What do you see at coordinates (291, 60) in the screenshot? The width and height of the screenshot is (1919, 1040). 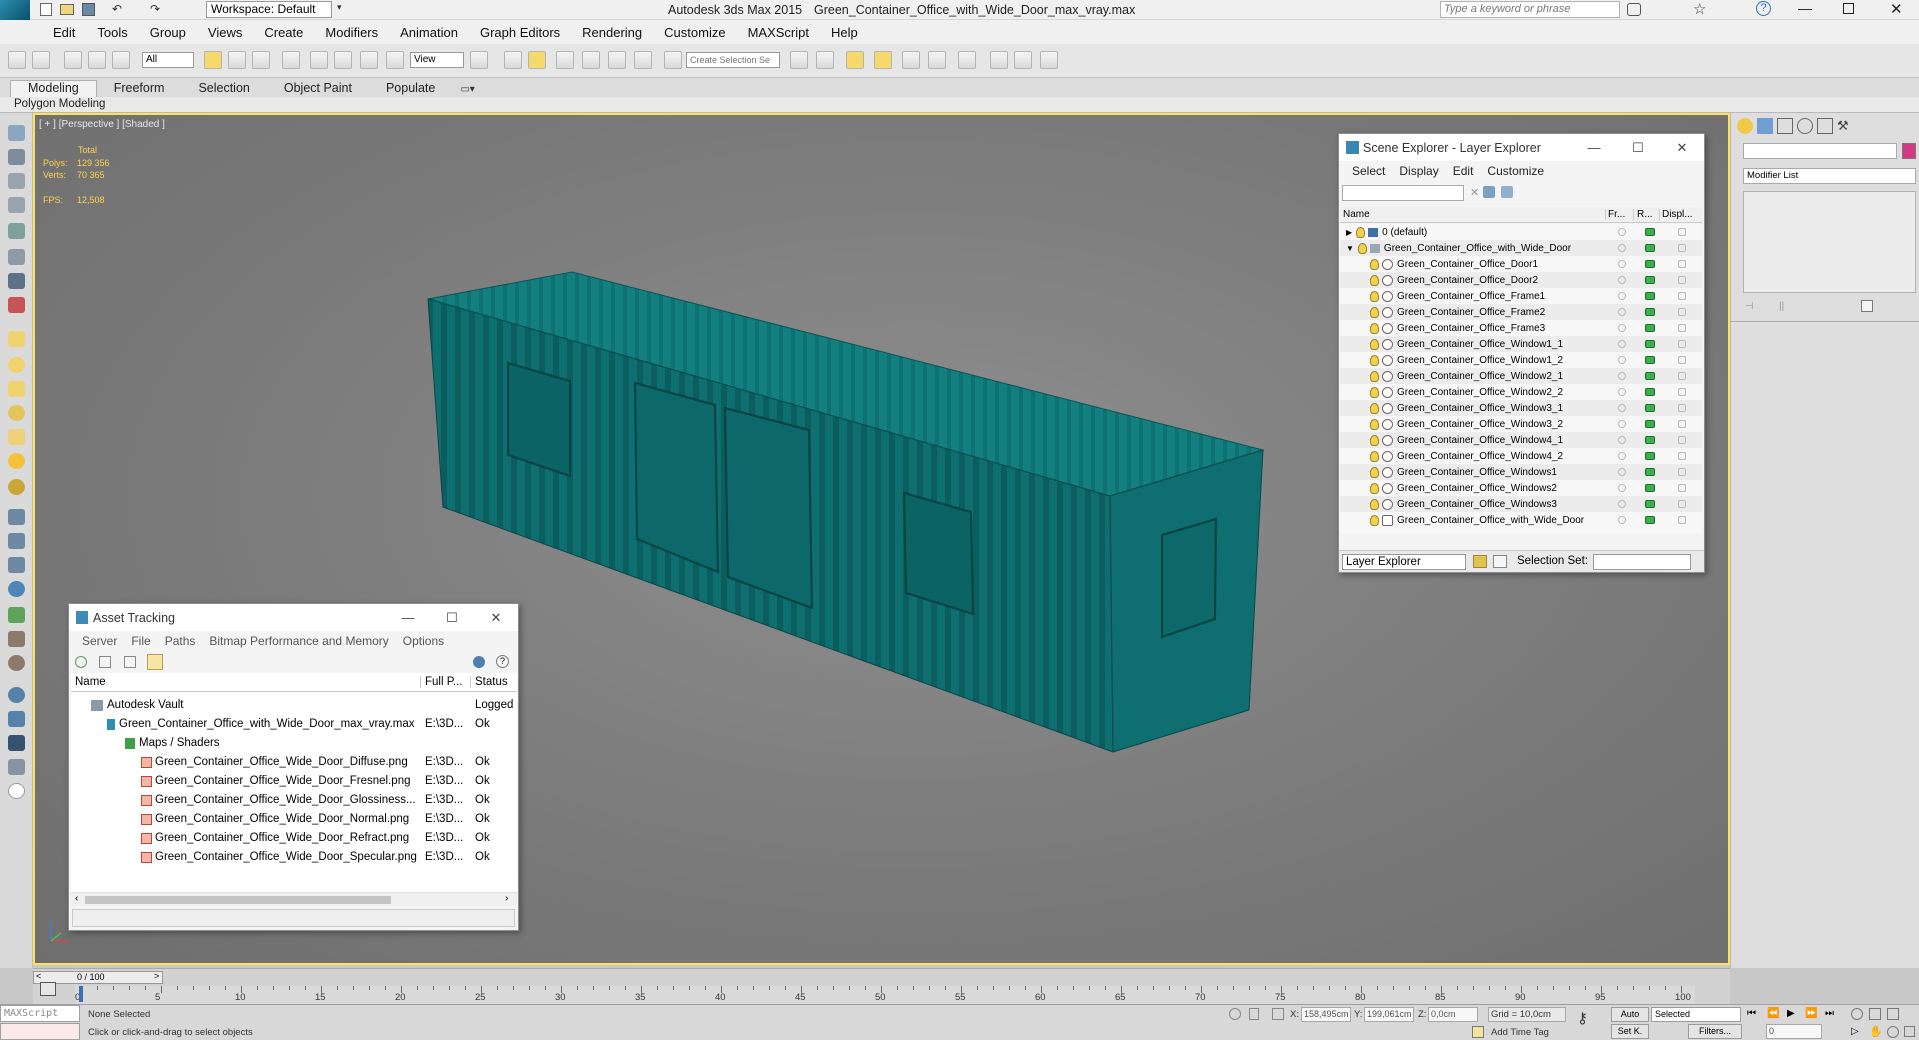 I see `window-crossing-icon` at bounding box center [291, 60].